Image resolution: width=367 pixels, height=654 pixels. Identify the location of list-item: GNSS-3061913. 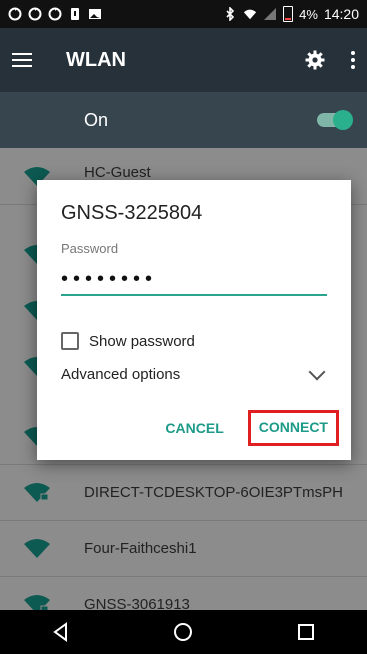
(183, 593).